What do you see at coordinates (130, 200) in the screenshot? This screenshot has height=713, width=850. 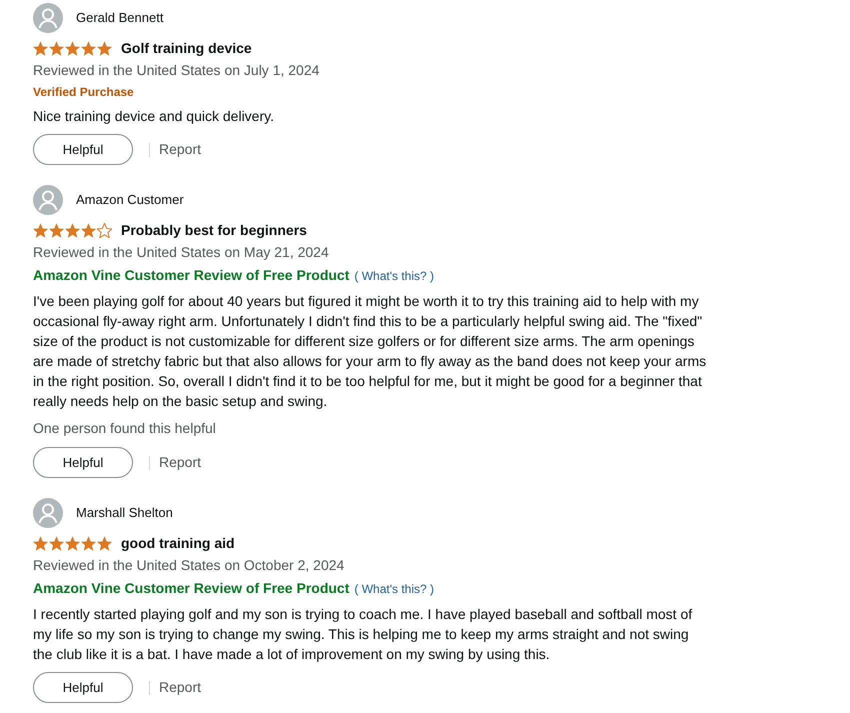 I see `reviewer-name: Amazon Customer` at bounding box center [130, 200].